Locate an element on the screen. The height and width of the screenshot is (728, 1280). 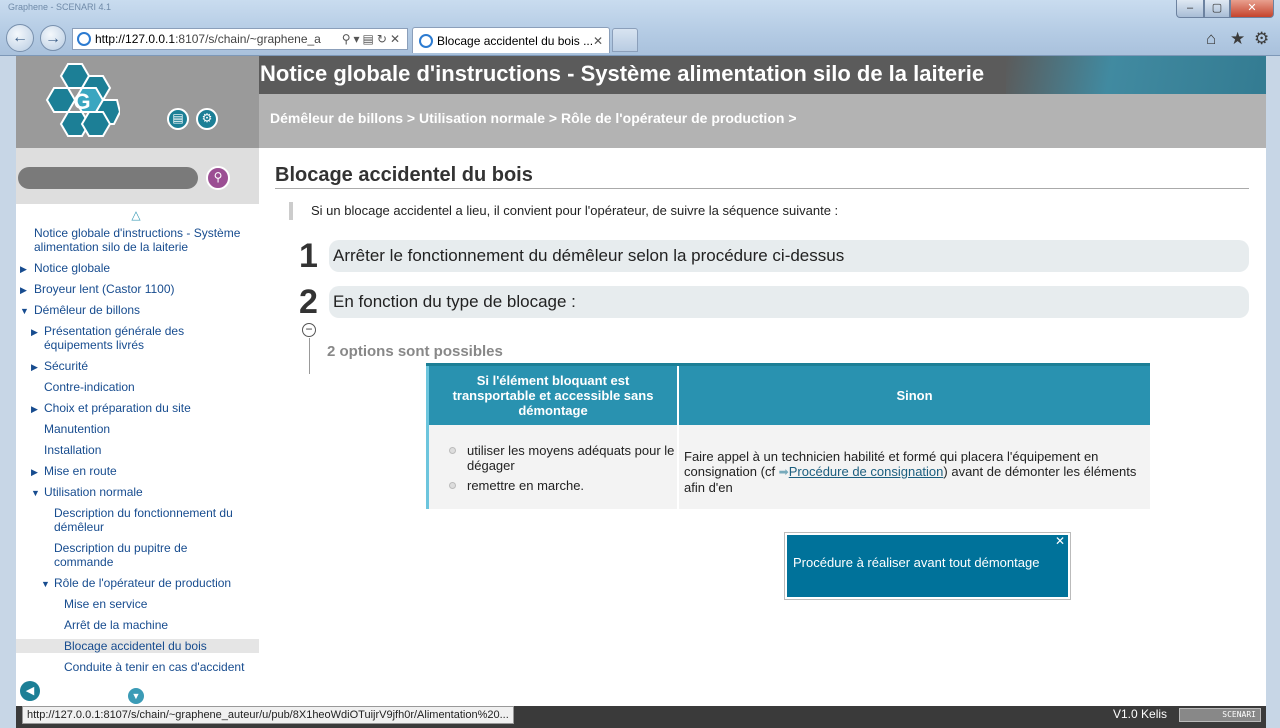
toc-back-icon: ◀ is located at coordinates (30, 691).